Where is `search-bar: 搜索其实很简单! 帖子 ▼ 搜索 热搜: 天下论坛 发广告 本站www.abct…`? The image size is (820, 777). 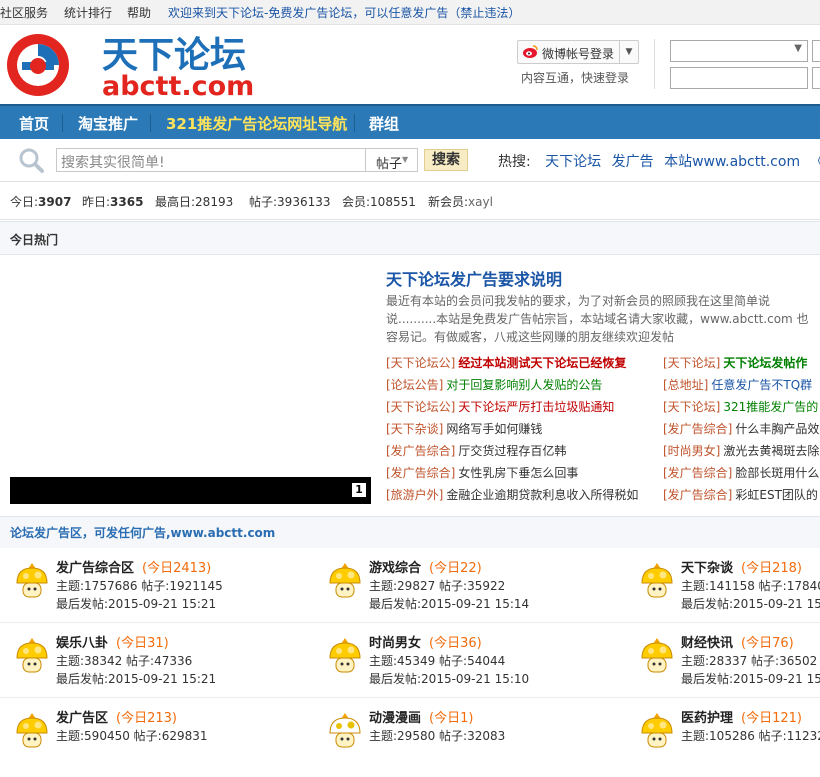
search-bar: 搜索其实很简单! 帖子 ▼ 搜索 热搜: 天下论坛 发广告 本站www.abct… is located at coordinates (410, 160).